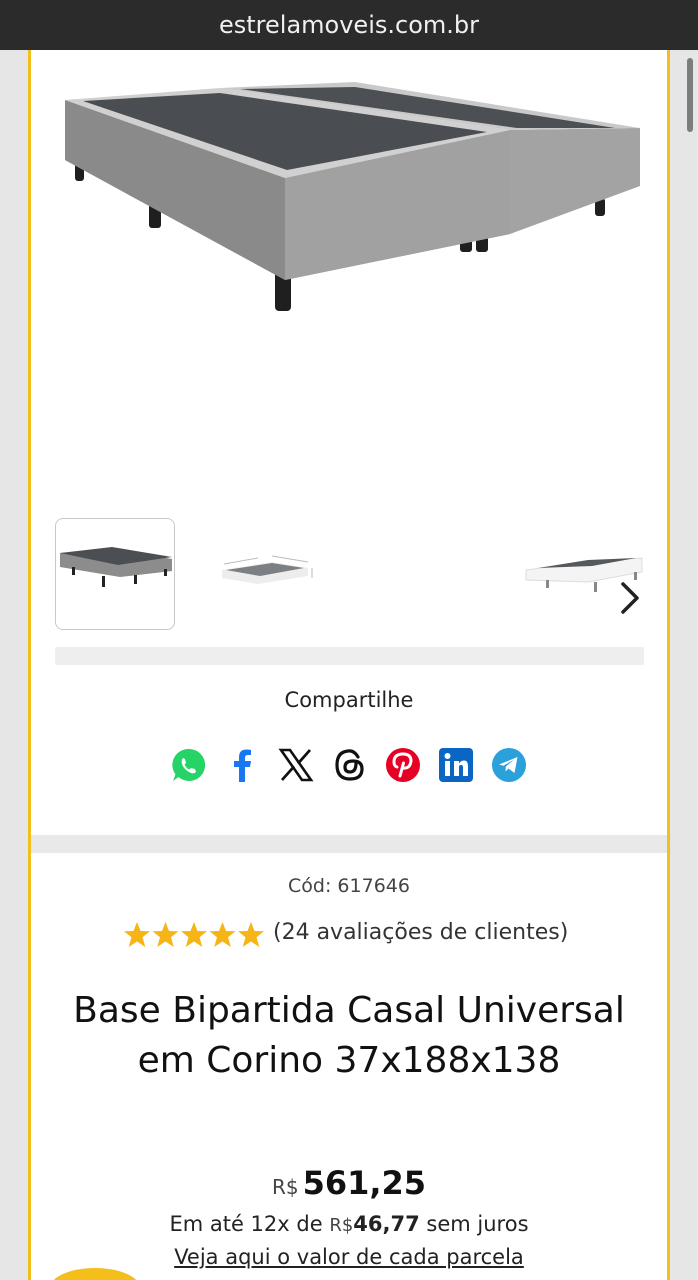 This screenshot has width=698, height=1280. Describe the element at coordinates (116, 567) in the screenshot. I see `thumbnail-1-image` at that location.